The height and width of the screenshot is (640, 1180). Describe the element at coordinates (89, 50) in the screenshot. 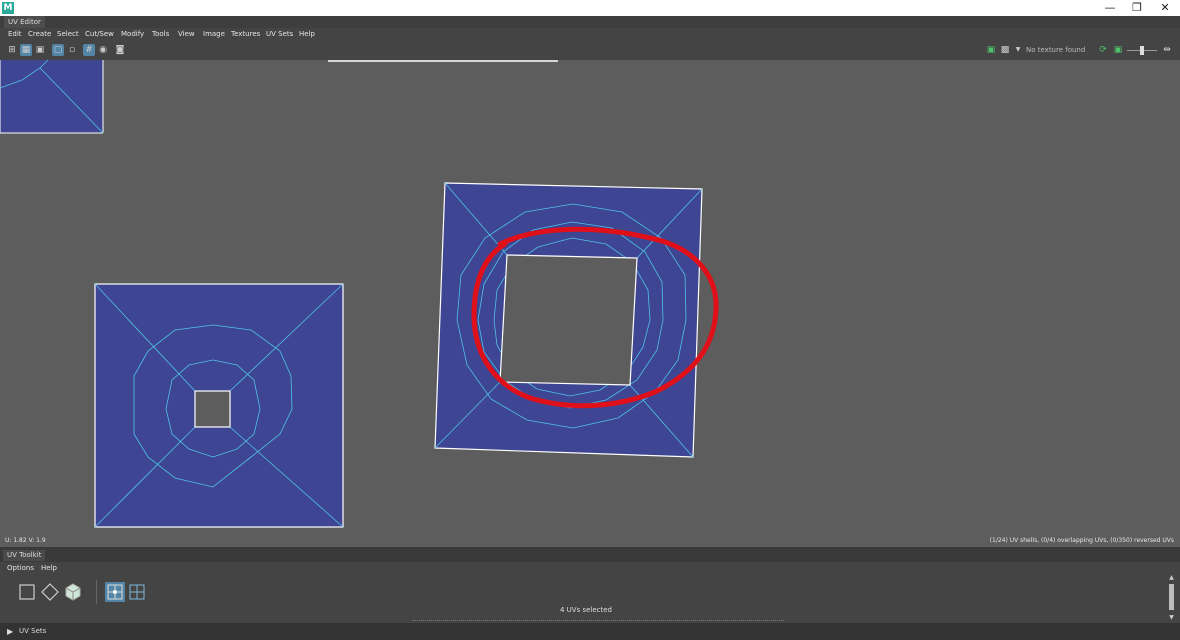

I see `grid-toggle-icon: #` at that location.